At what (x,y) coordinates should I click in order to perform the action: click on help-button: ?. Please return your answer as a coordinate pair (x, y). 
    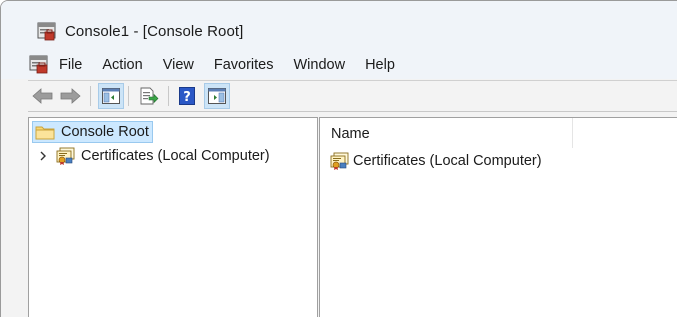
    Looking at the image, I should click on (187, 96).